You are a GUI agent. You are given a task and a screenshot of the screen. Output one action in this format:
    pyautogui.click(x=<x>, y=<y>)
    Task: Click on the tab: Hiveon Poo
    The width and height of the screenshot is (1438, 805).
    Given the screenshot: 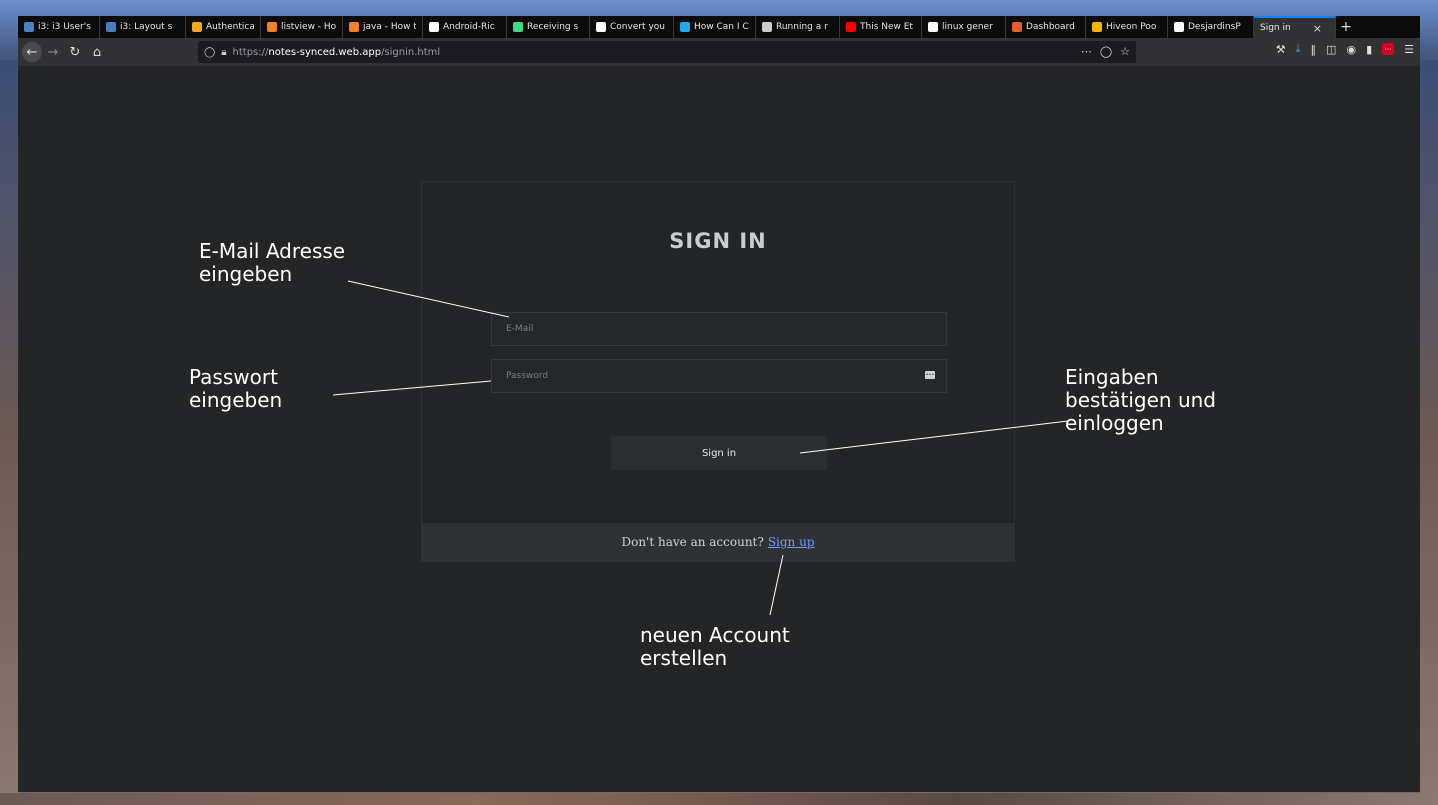 What is the action you would take?
    pyautogui.click(x=1127, y=27)
    